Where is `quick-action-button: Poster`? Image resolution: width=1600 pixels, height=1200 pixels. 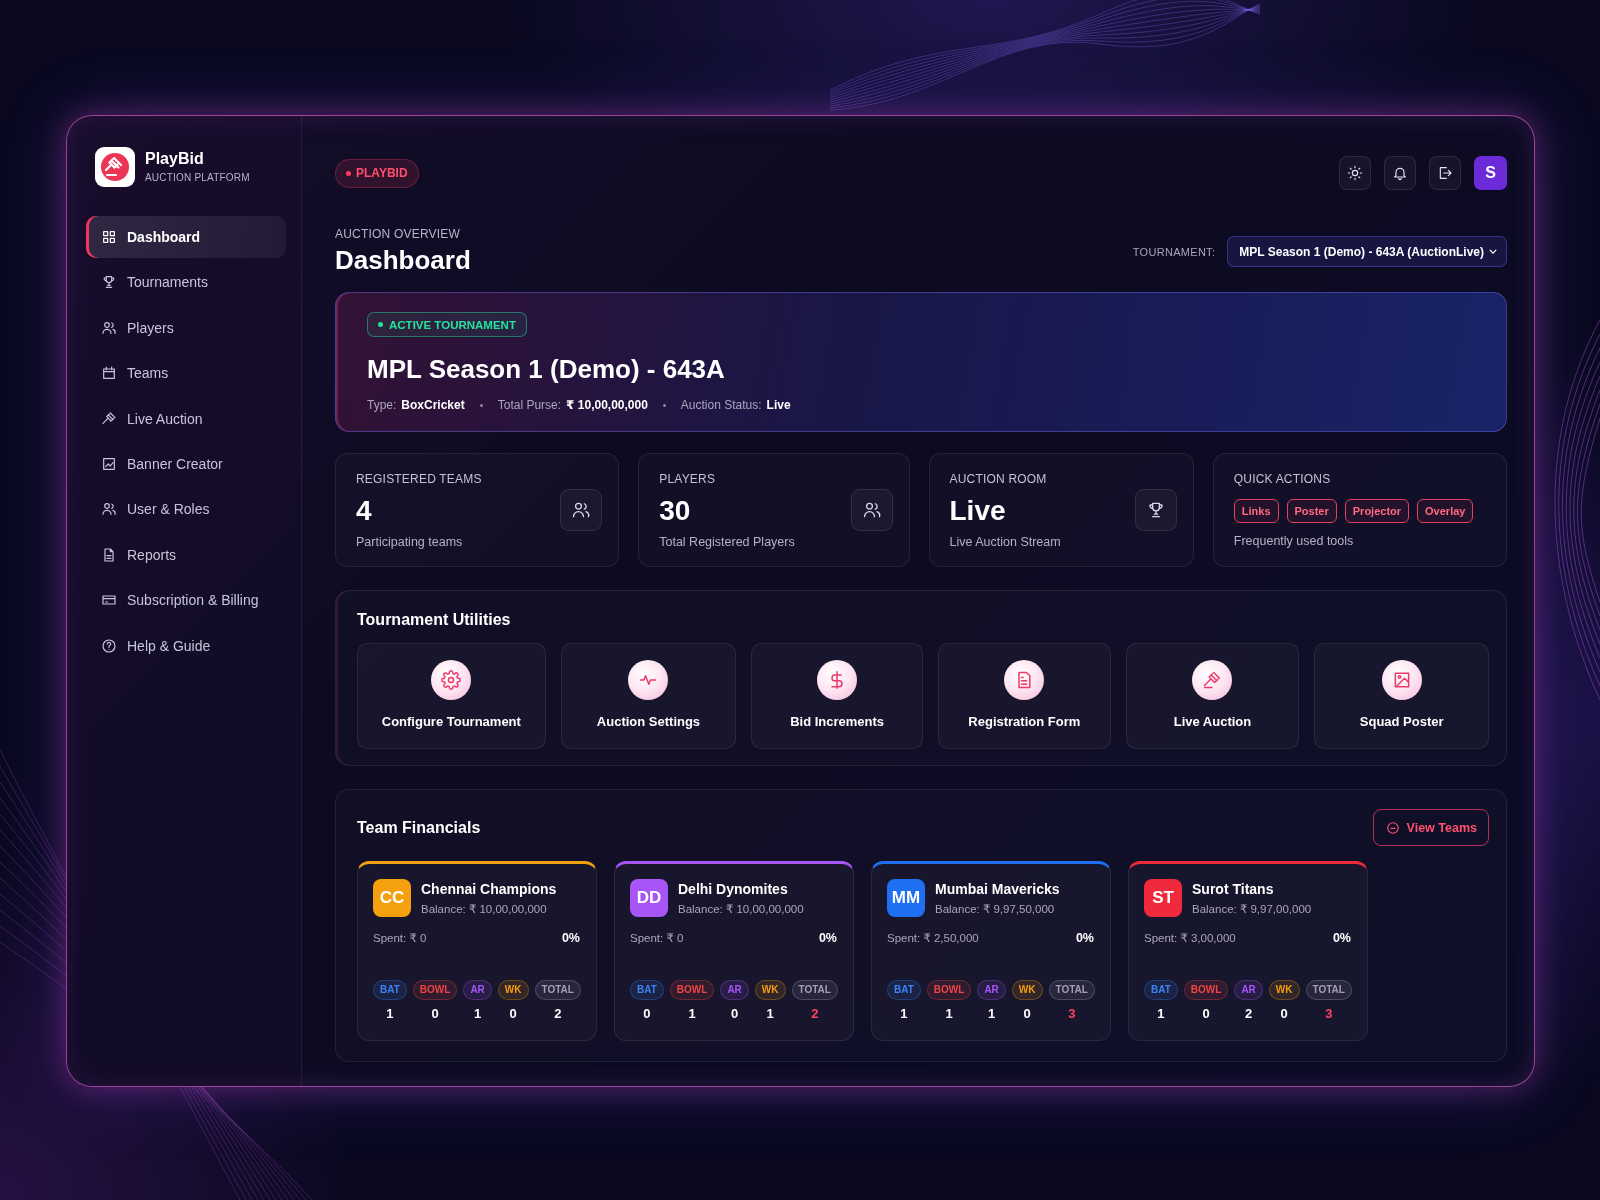 quick-action-button: Poster is located at coordinates (1311, 511).